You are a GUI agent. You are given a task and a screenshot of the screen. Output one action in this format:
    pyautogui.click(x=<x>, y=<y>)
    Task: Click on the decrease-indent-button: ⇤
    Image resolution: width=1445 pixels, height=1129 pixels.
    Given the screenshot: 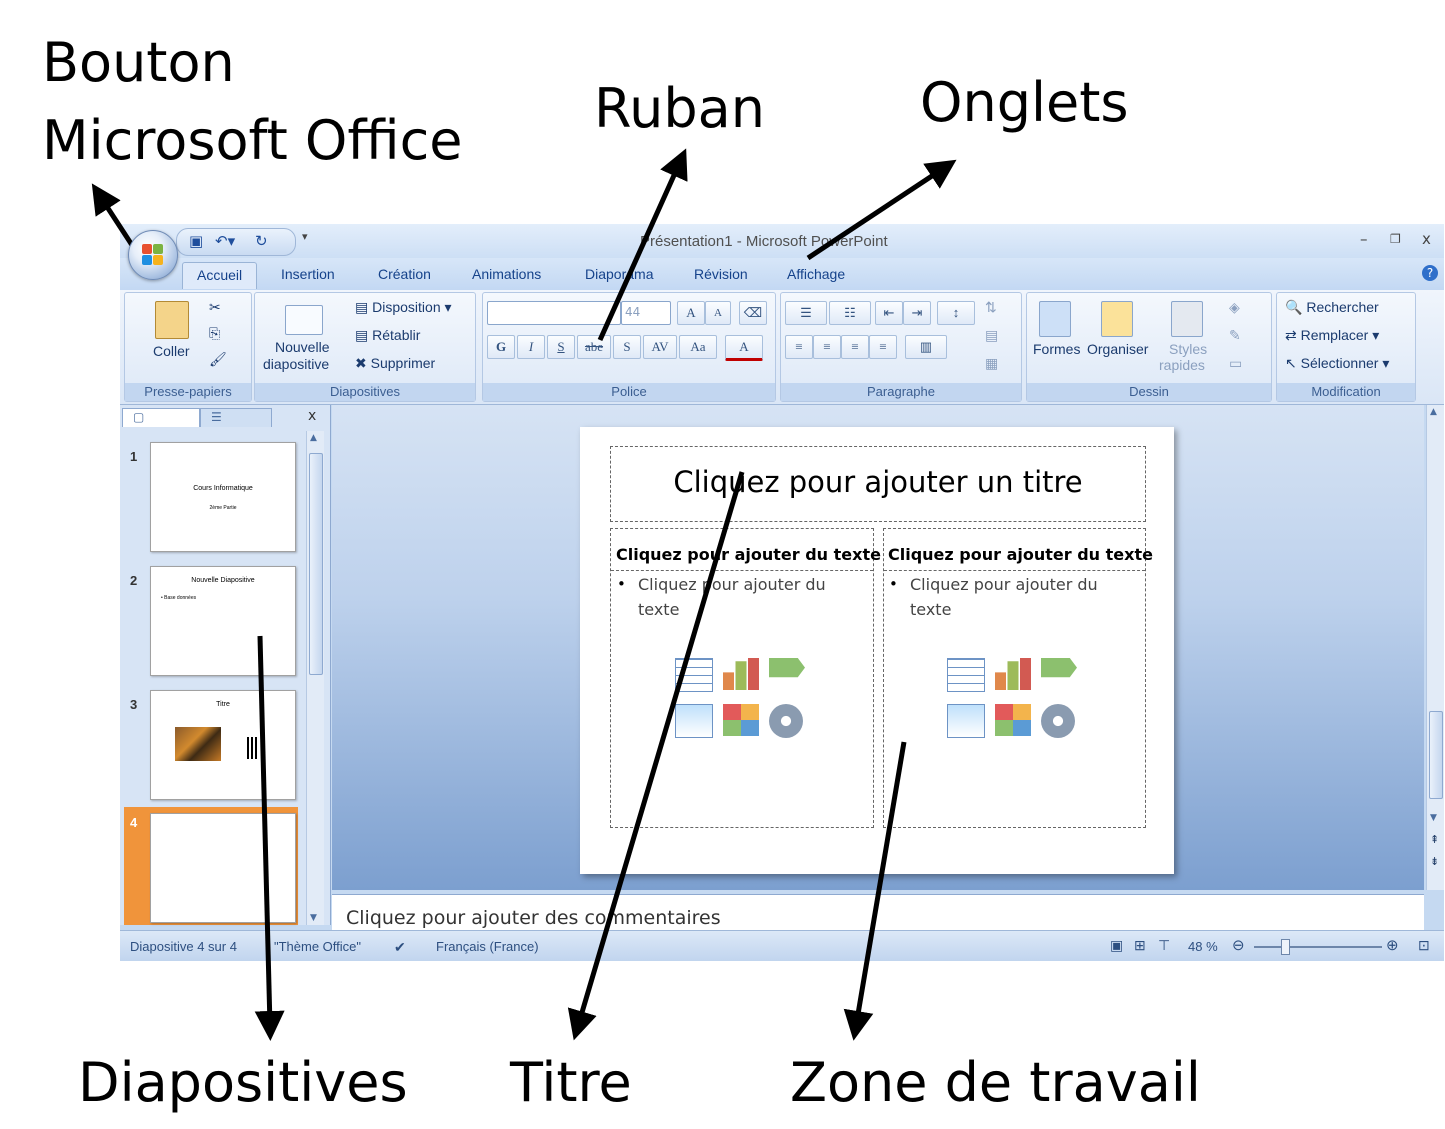 What is the action you would take?
    pyautogui.click(x=889, y=313)
    